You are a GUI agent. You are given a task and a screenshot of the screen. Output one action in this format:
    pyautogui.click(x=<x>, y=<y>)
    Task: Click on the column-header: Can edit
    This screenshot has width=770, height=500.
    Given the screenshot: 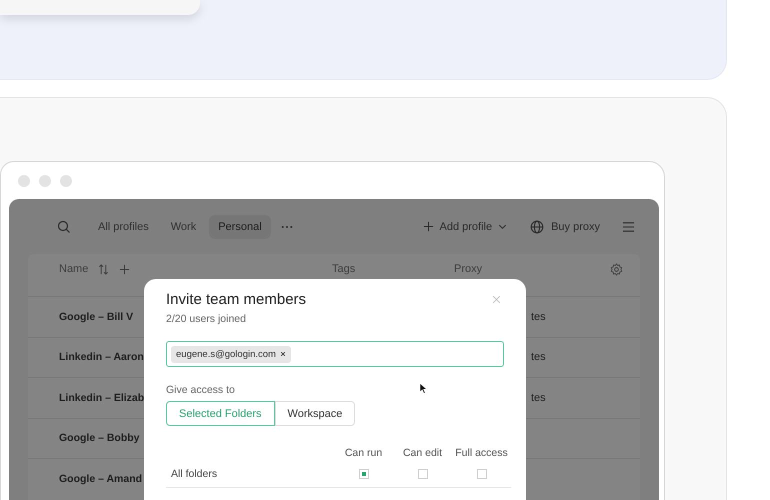 What is the action you would take?
    pyautogui.click(x=423, y=453)
    